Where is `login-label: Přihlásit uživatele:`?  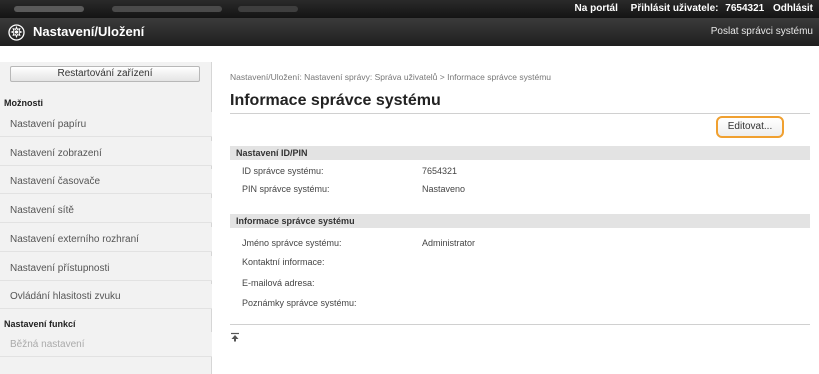 login-label: Přihlásit uživatele: is located at coordinates (674, 8).